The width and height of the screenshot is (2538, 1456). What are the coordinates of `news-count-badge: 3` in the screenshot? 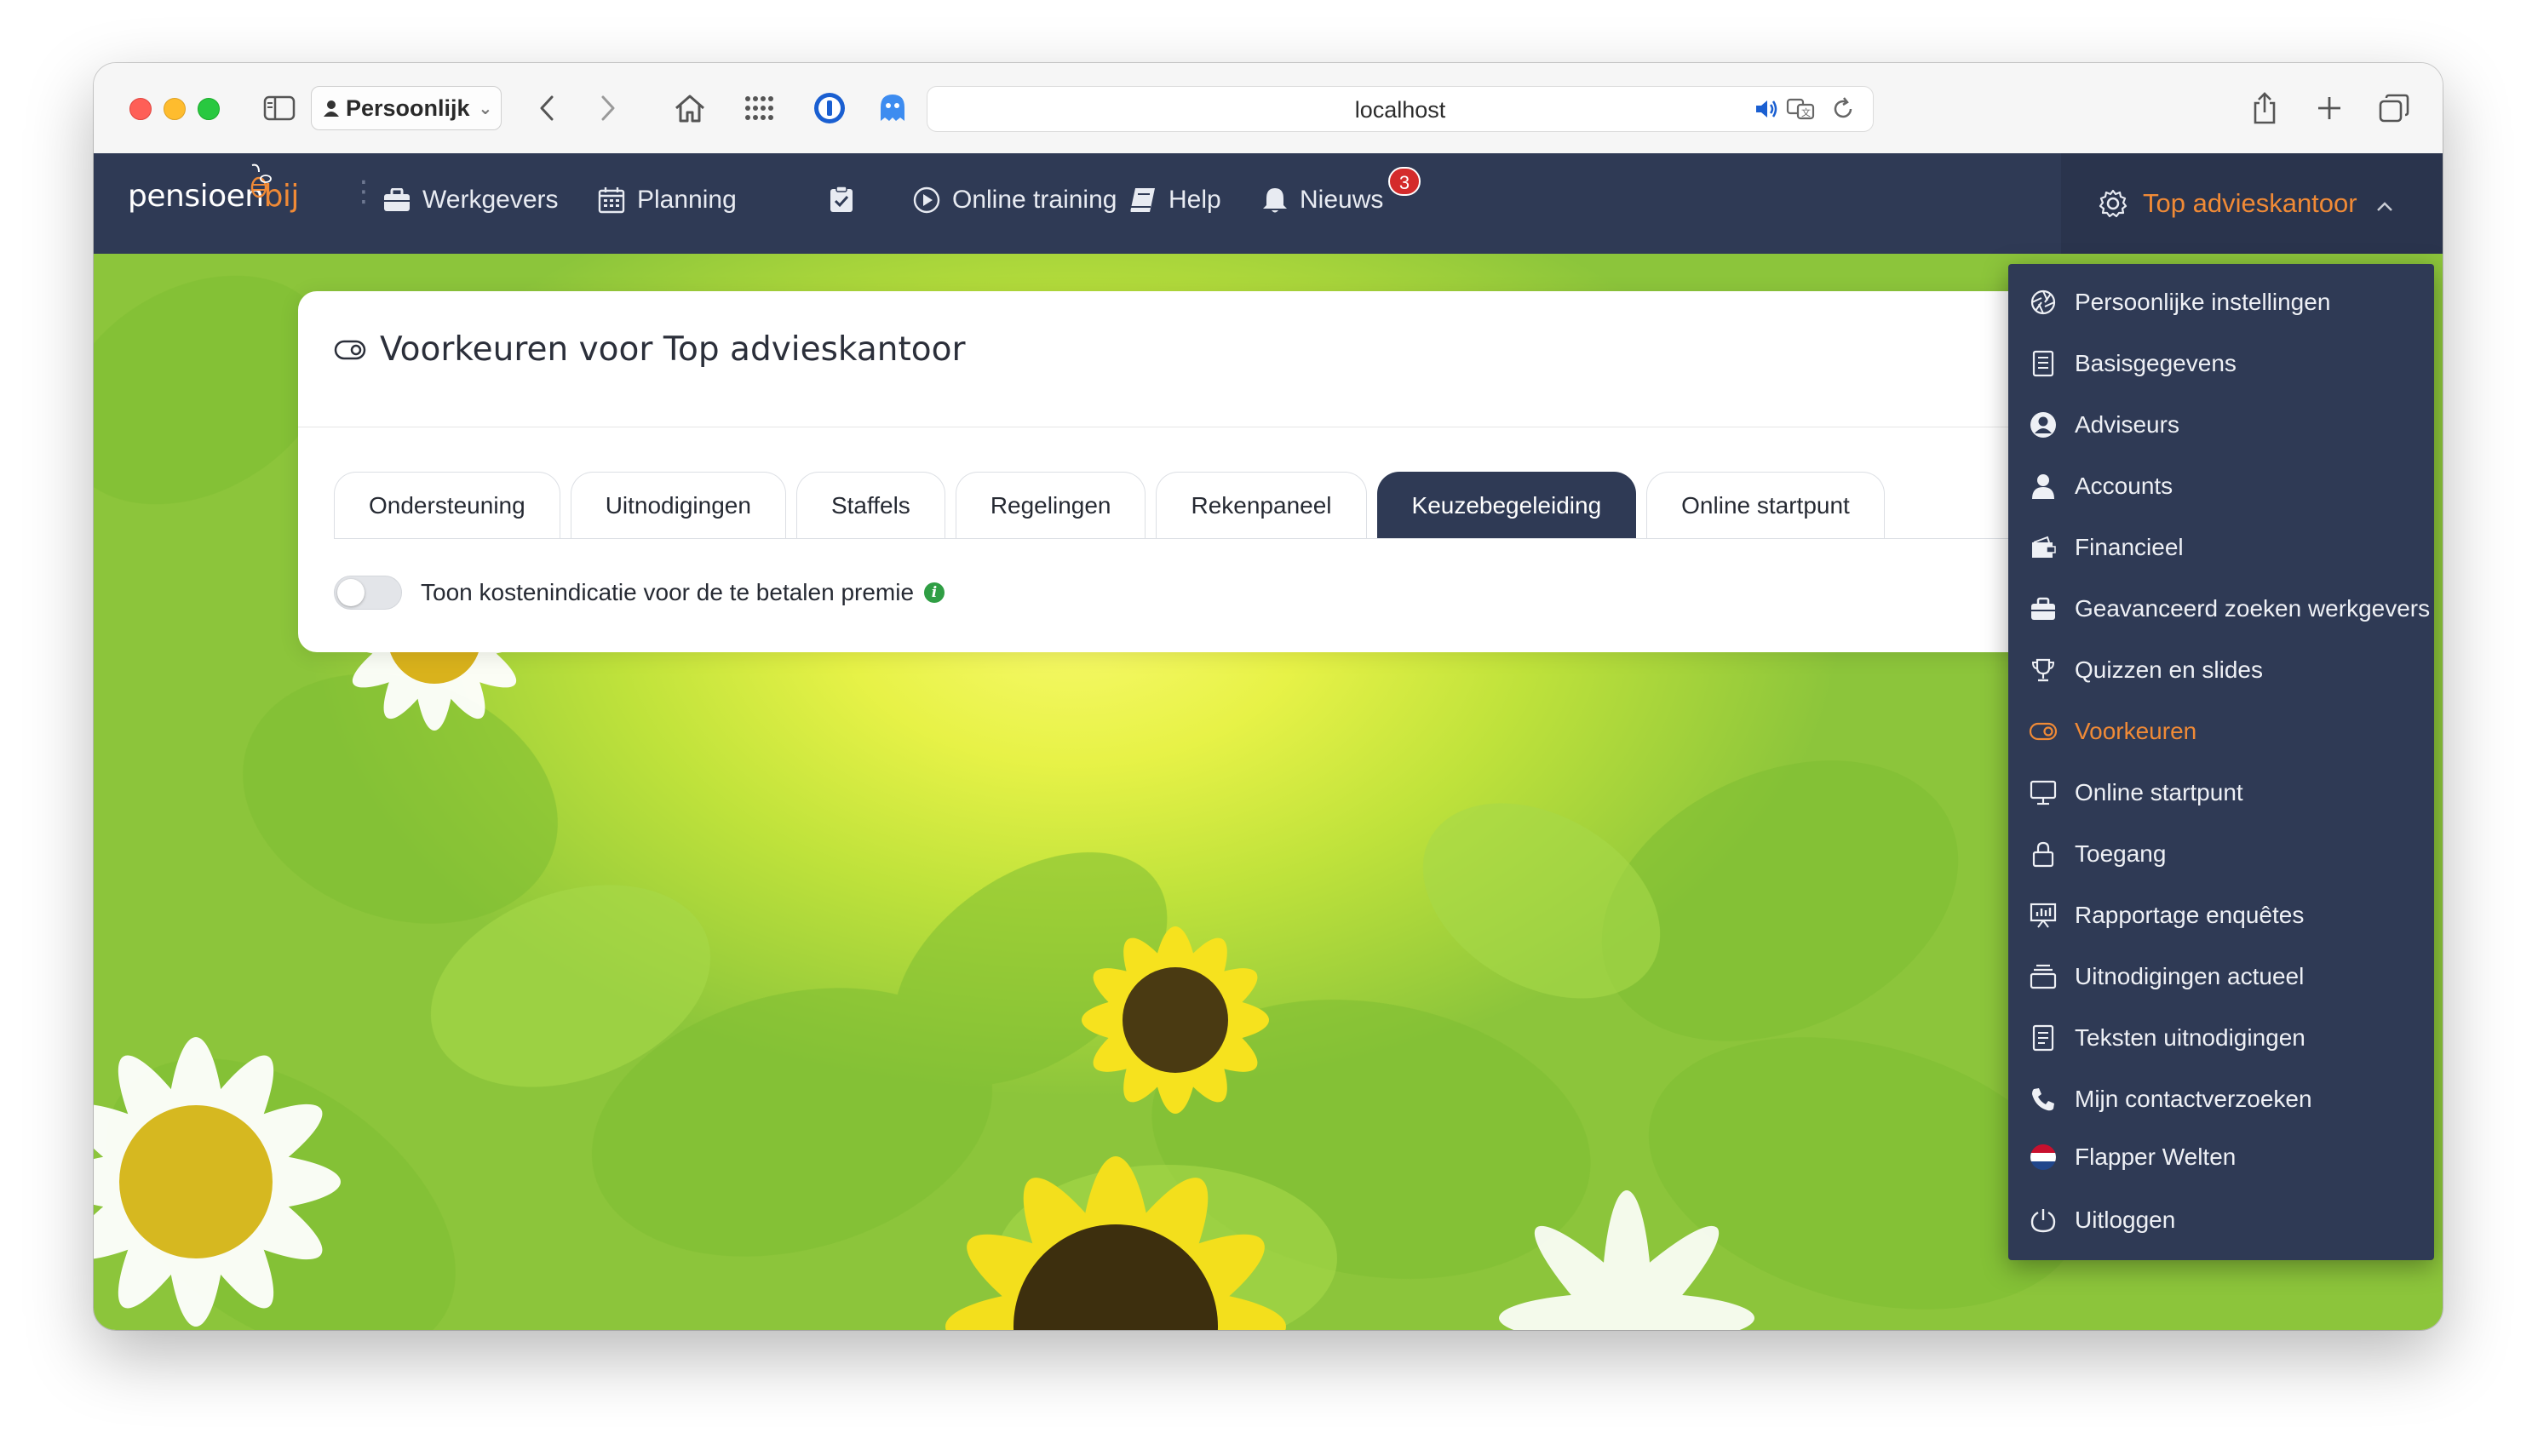 It's located at (1404, 182).